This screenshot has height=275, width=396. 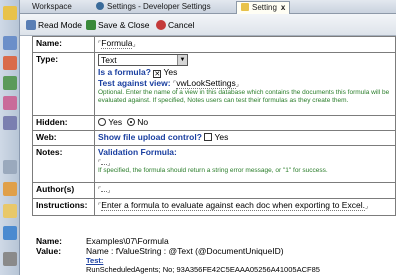 What do you see at coordinates (157, 74) in the screenshot?
I see `is-formula-checkbox: ✕` at bounding box center [157, 74].